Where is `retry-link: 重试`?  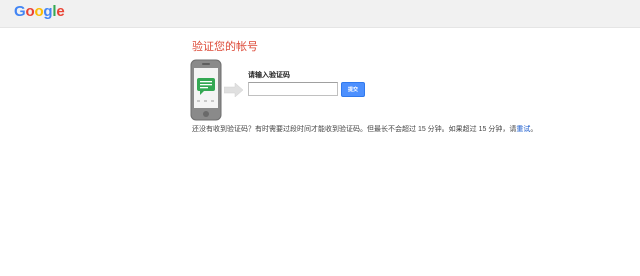
retry-link: 重试 is located at coordinates (523, 129).